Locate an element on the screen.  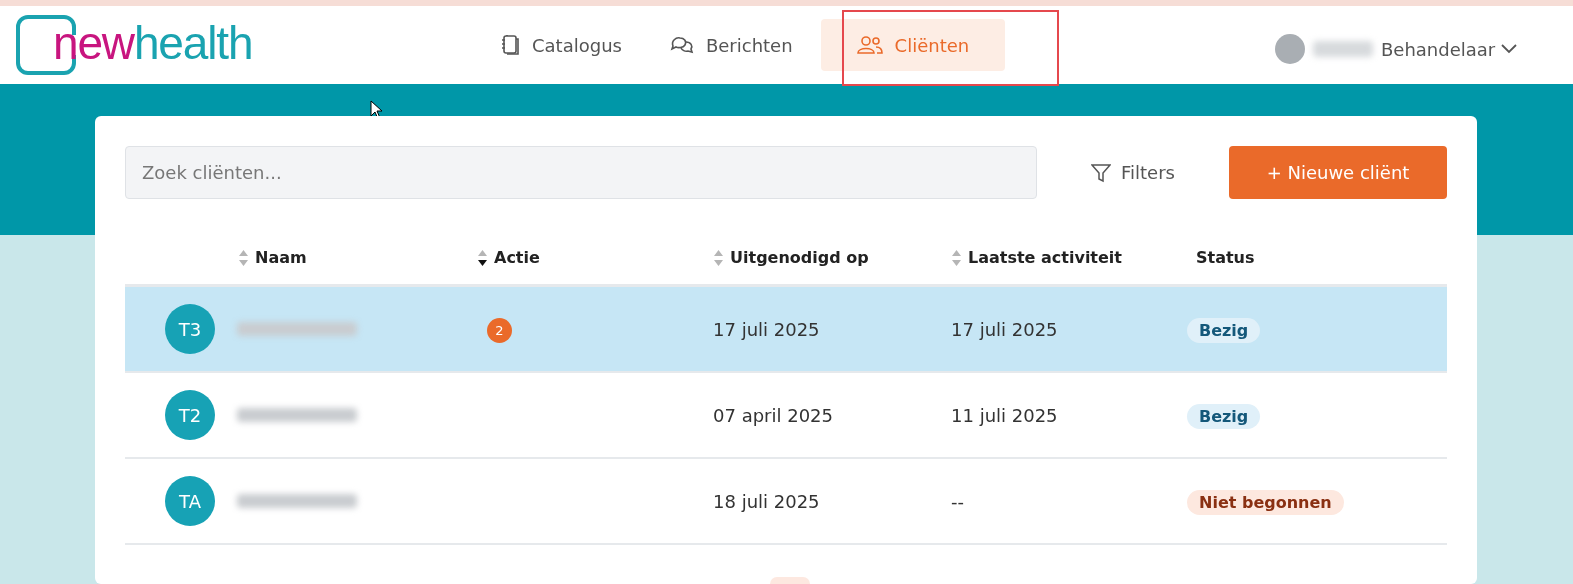
column-header: Status is located at coordinates (1225, 257).